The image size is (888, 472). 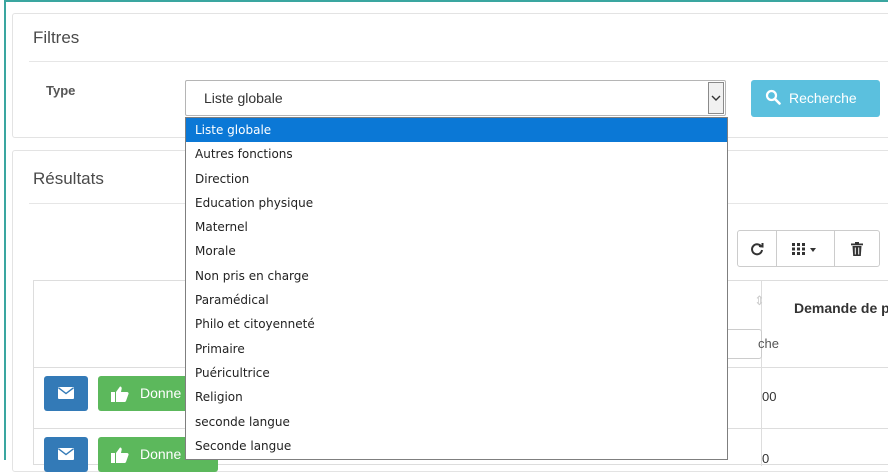 What do you see at coordinates (455, 98) in the screenshot?
I see `type-select: Liste globale` at bounding box center [455, 98].